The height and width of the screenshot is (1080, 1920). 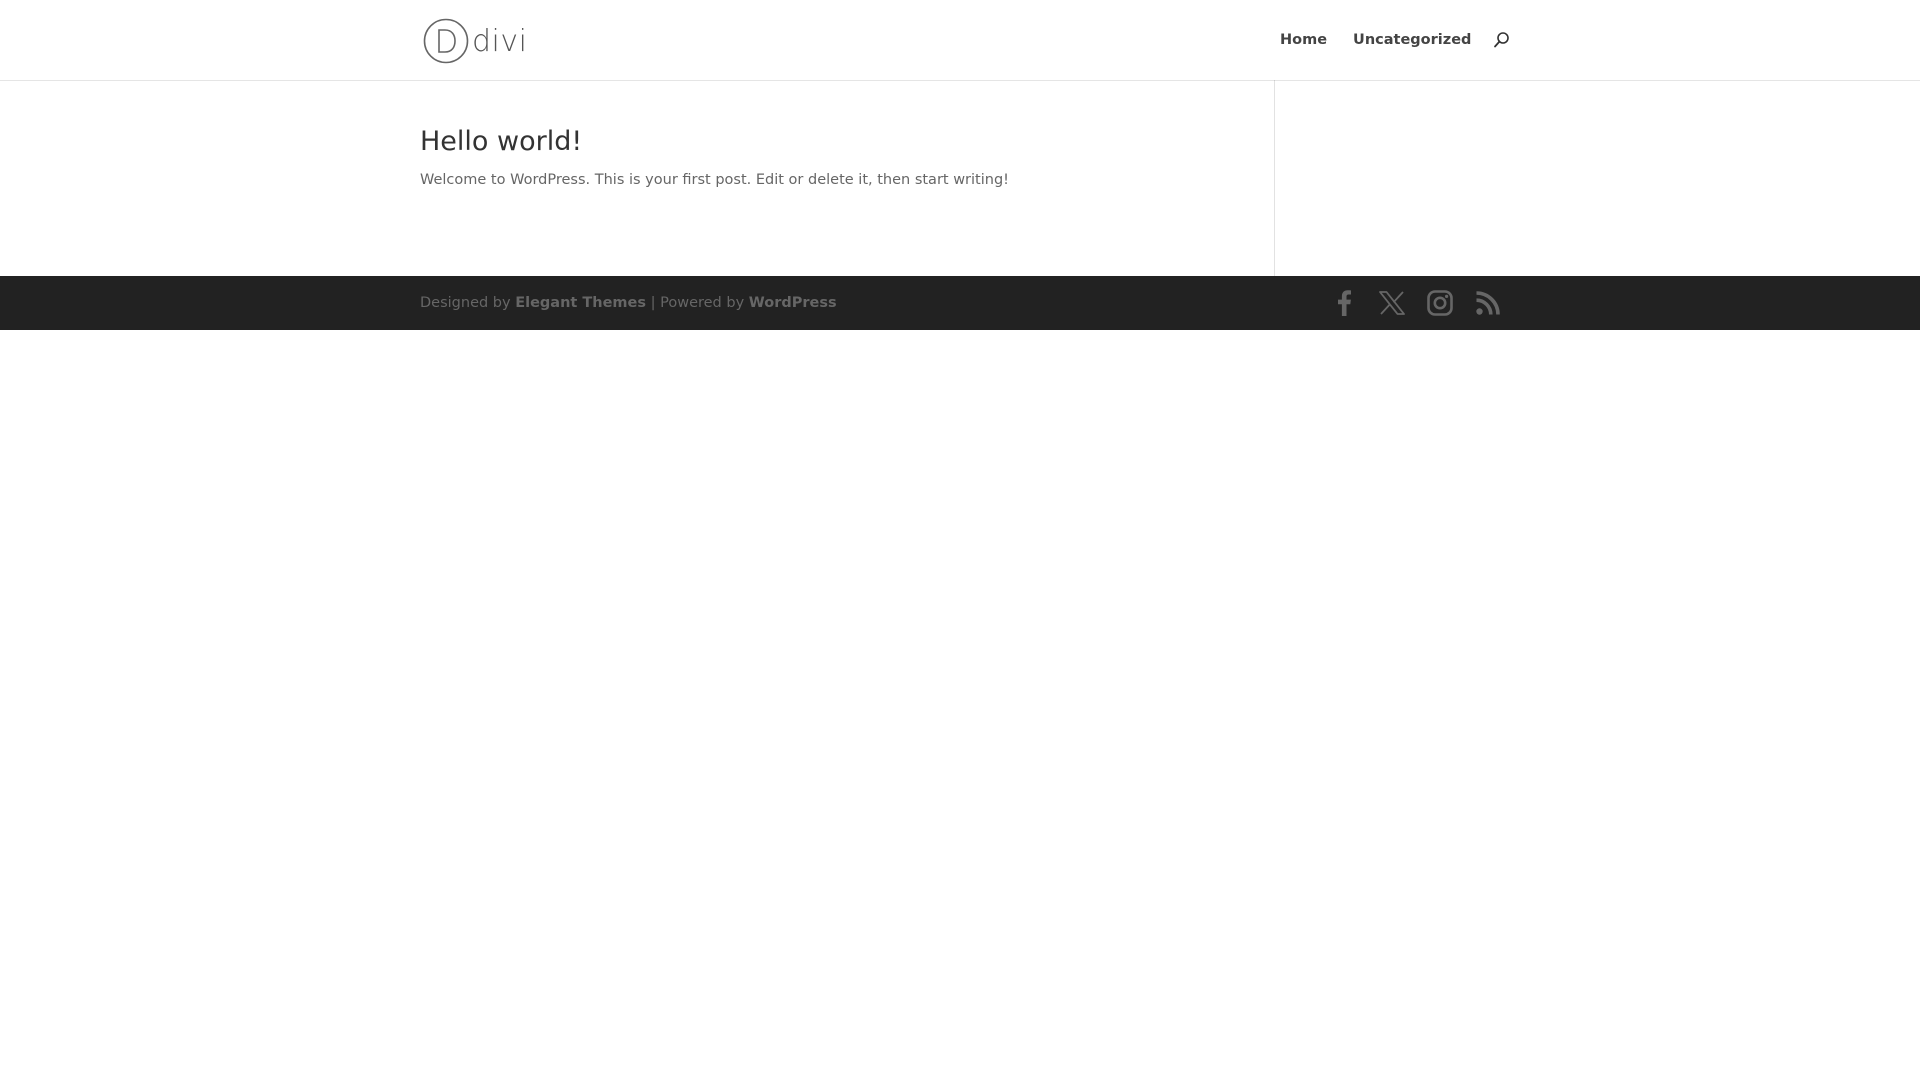 What do you see at coordinates (580, 303) in the screenshot?
I see `credits-designer-link: Elegant Themes` at bounding box center [580, 303].